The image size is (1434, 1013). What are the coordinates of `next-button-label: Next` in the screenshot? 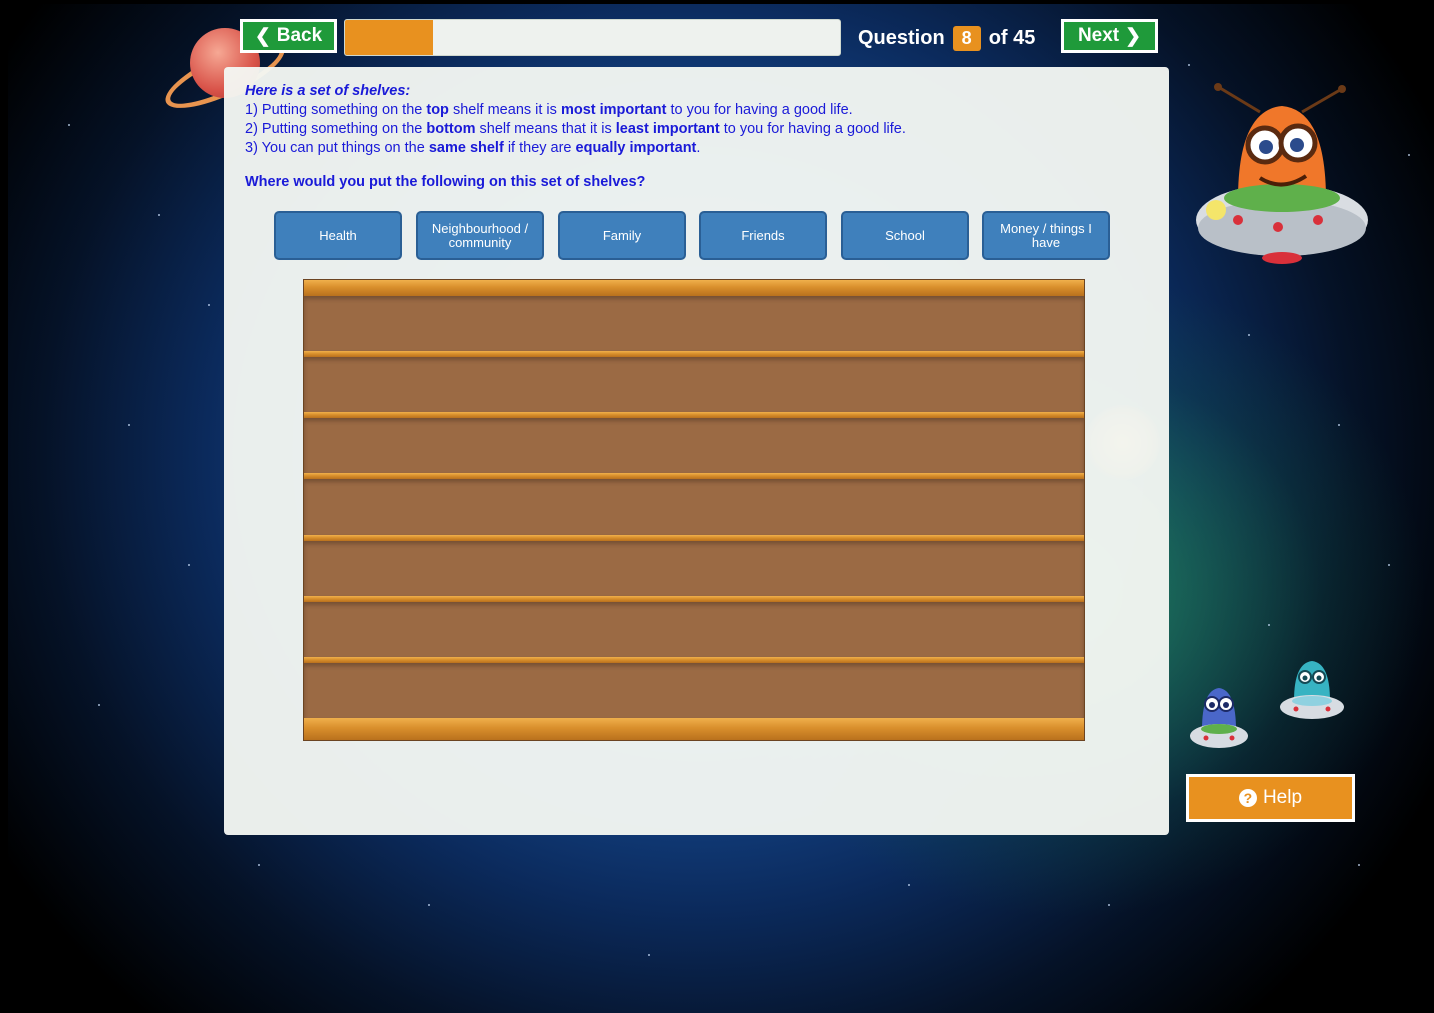 It's located at (1098, 35).